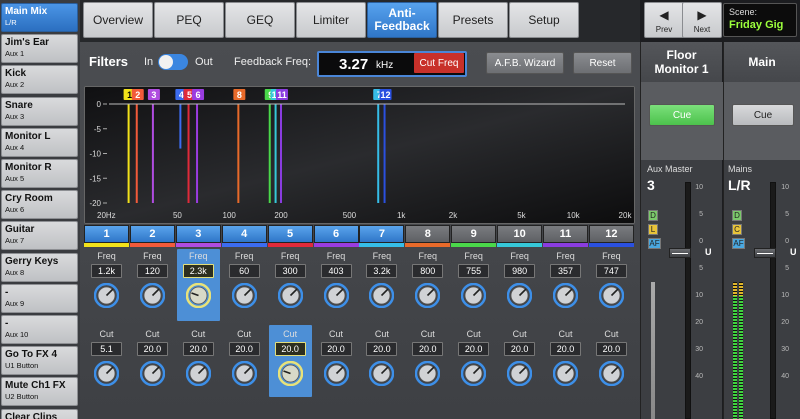  Describe the element at coordinates (336, 271) in the screenshot. I see `freq-value: 403` at that location.